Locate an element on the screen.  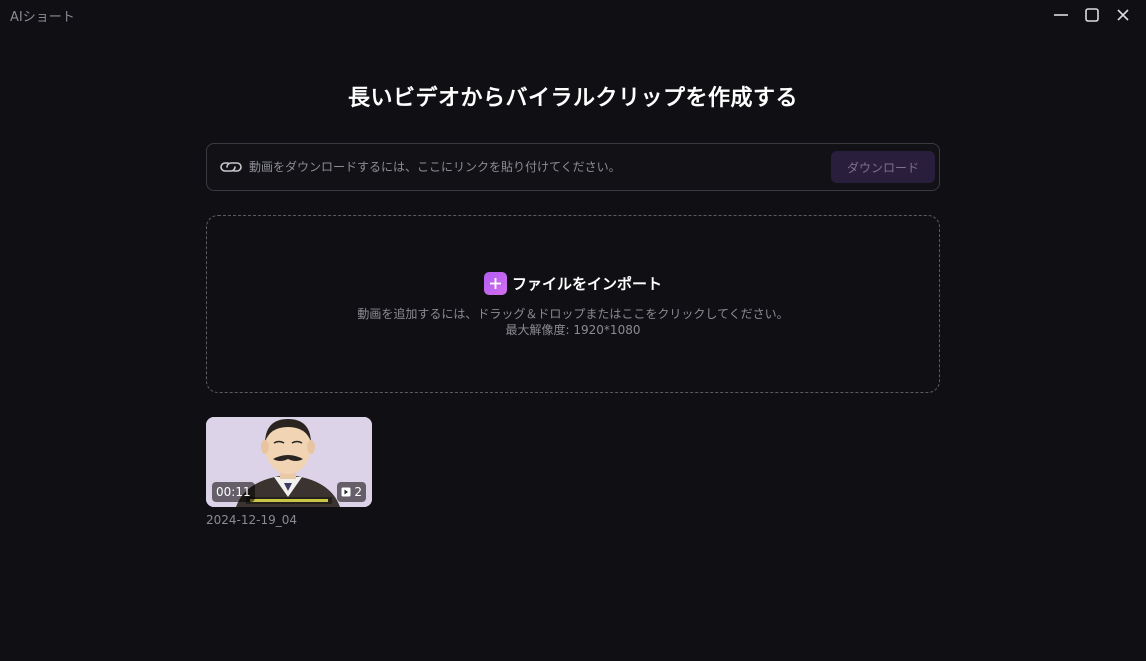
play-clip-icon is located at coordinates (346, 492).